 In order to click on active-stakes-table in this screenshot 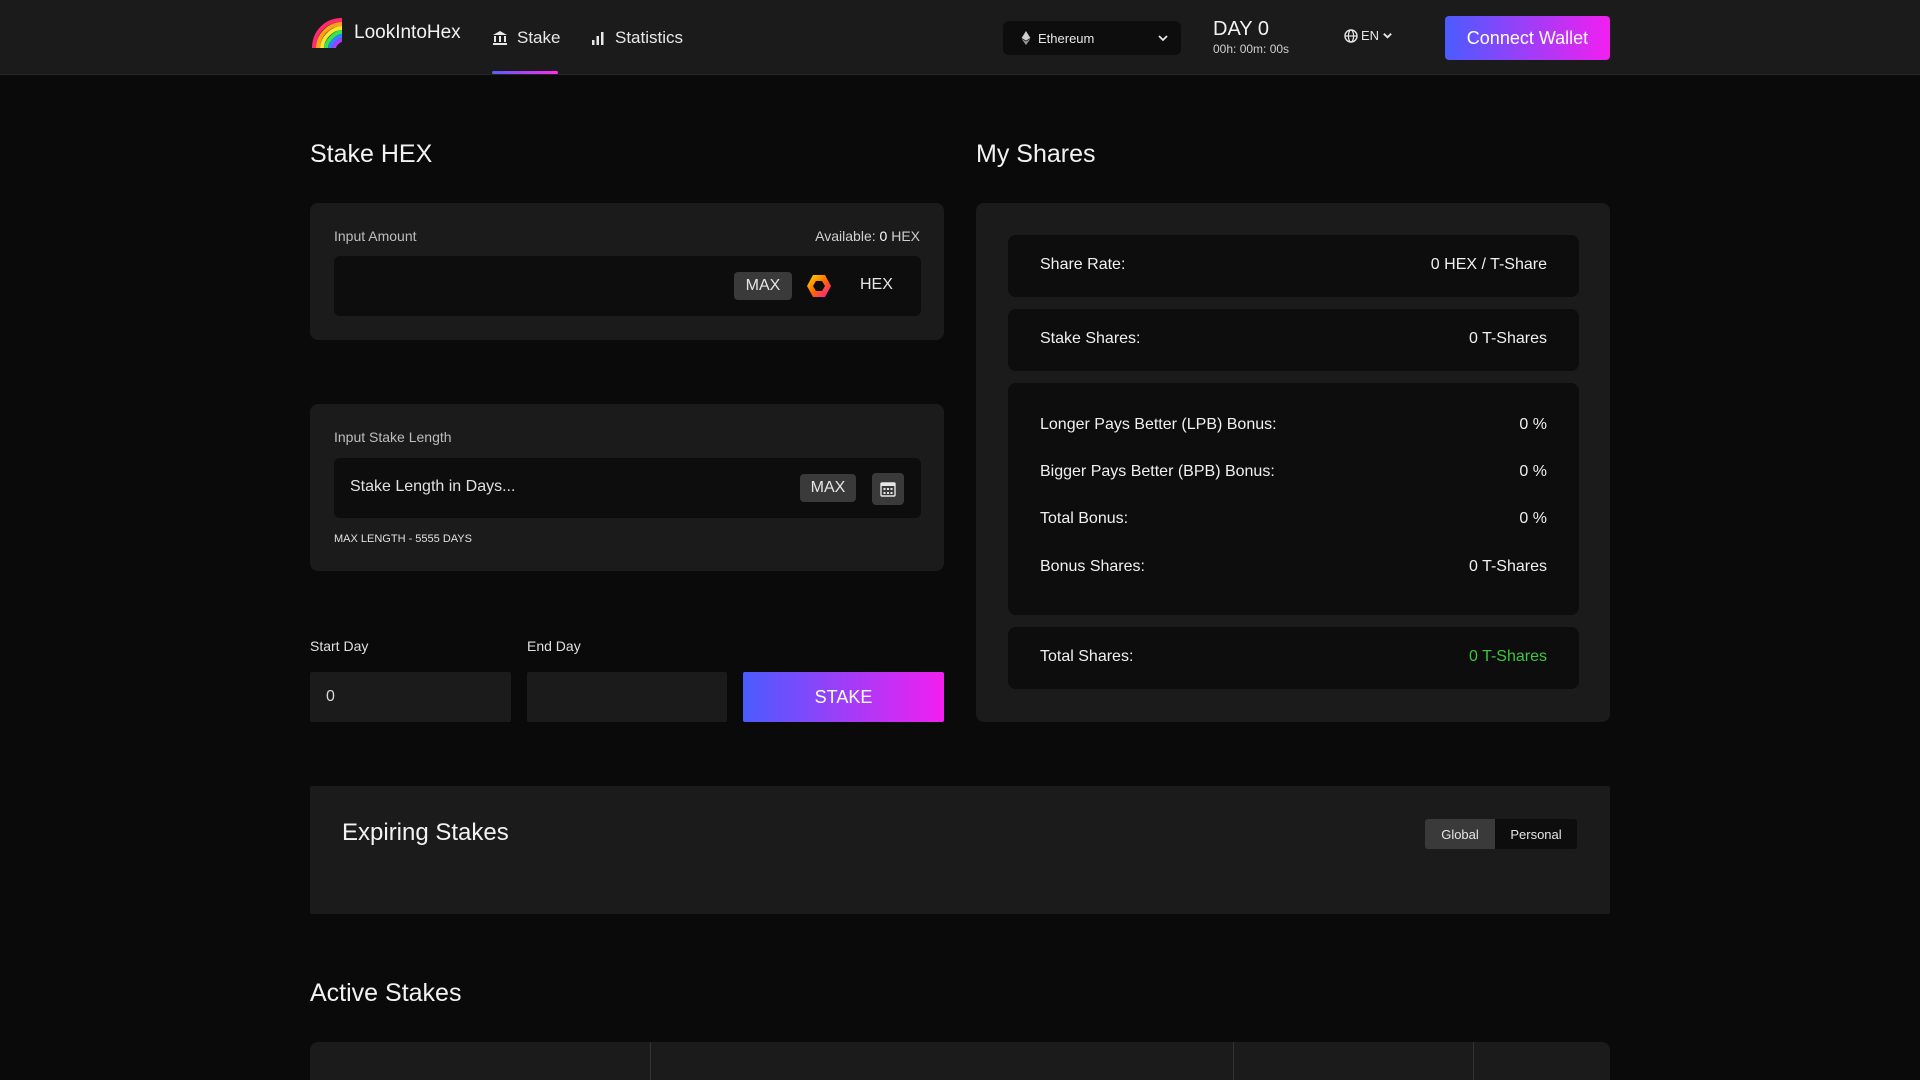, I will do `click(960, 1061)`.